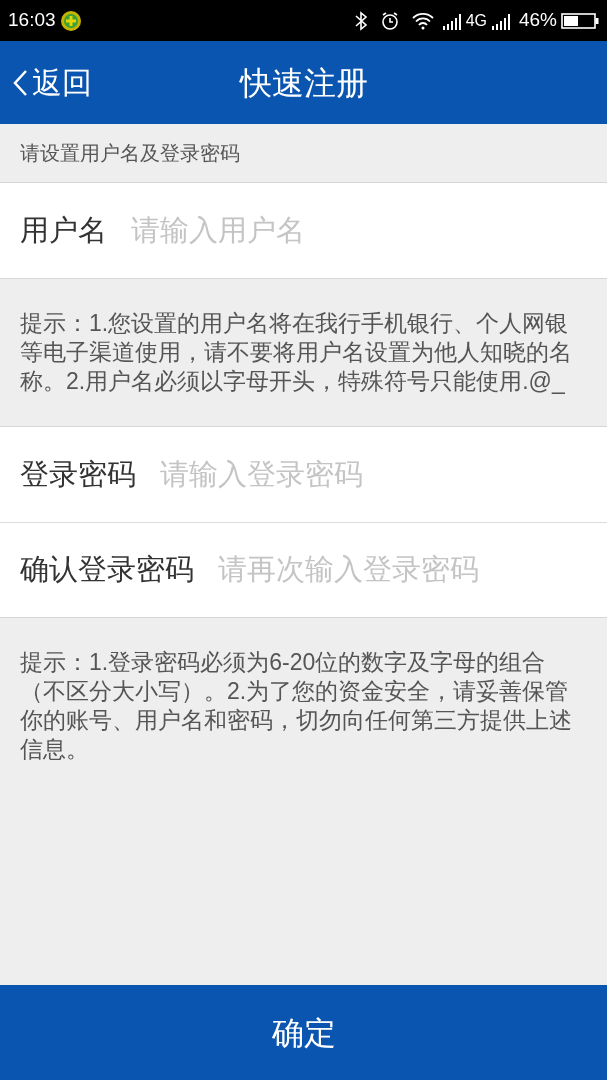 Image resolution: width=607 pixels, height=1080 pixels. Describe the element at coordinates (52, 82) in the screenshot. I see `back-button: 返回` at that location.